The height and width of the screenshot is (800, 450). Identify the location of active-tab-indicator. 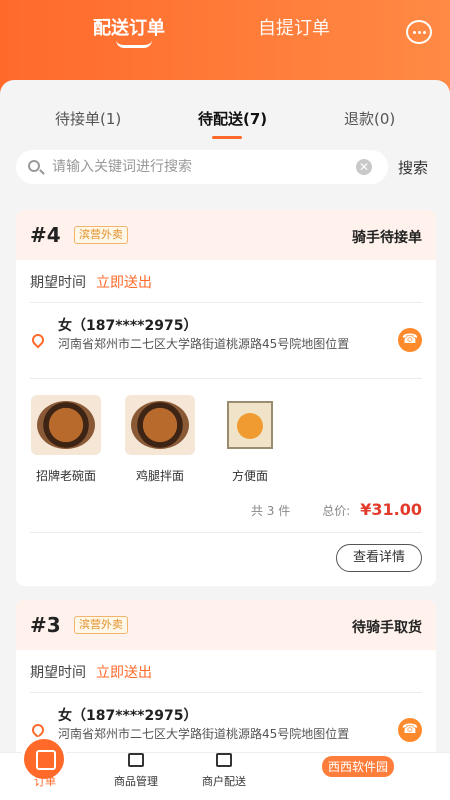
(134, 44).